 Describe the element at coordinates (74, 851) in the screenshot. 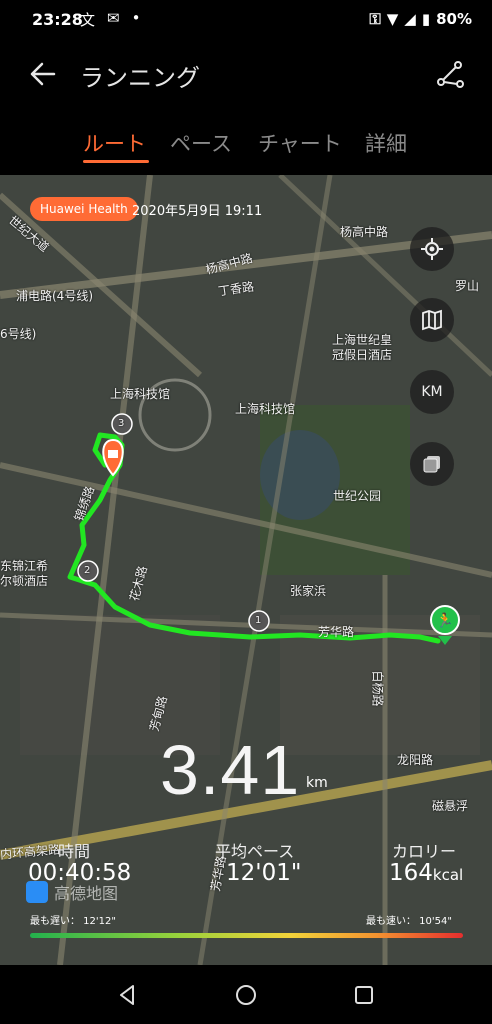

I see `time-label: 時間` at that location.